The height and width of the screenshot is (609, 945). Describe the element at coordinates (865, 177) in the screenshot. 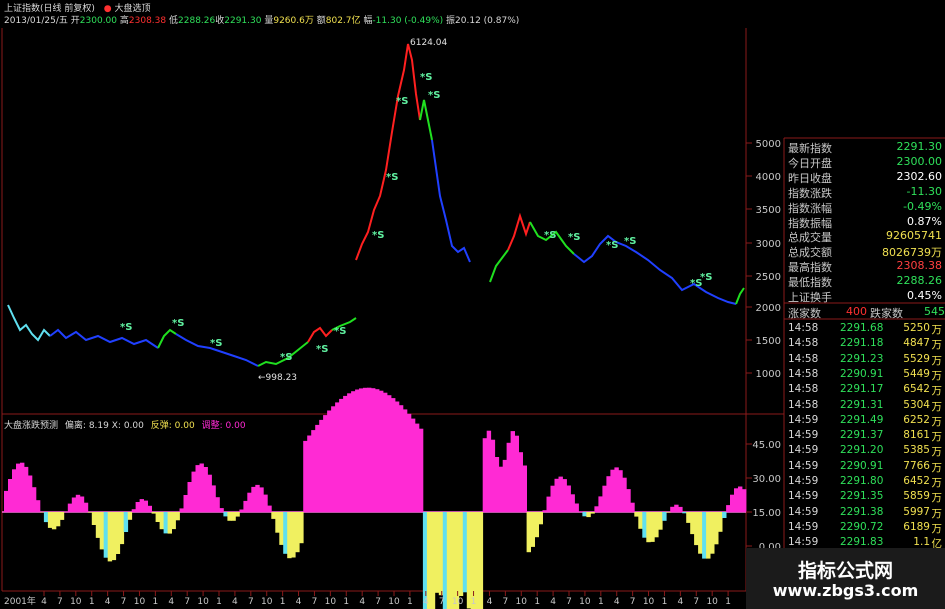

I see `quote-row: 昨日收盘 2302.60` at that location.